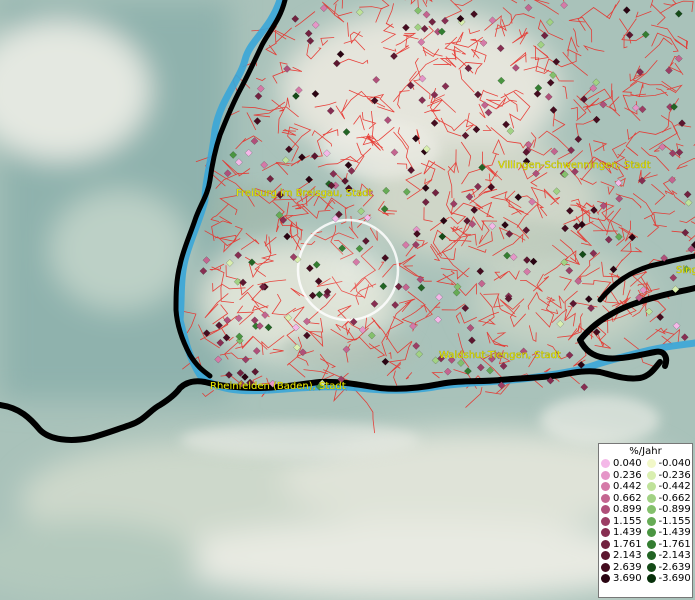 This screenshot has height=600, width=695. What do you see at coordinates (674, 521) in the screenshot?
I see `legend-value: -1.155` at bounding box center [674, 521].